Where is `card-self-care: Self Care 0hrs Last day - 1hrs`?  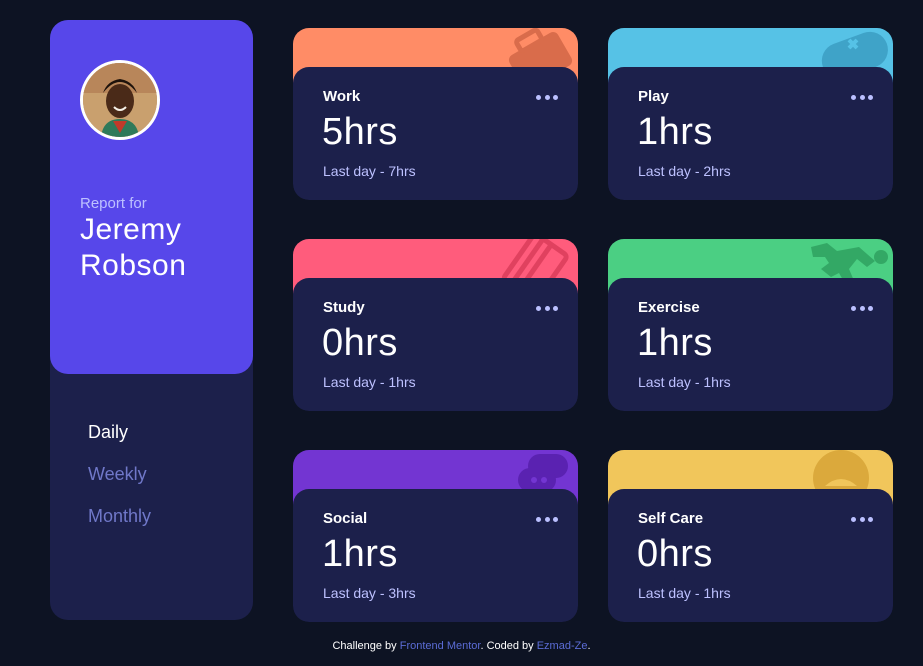
card-self-care: Self Care 0hrs Last day - 1hrs is located at coordinates (750, 536).